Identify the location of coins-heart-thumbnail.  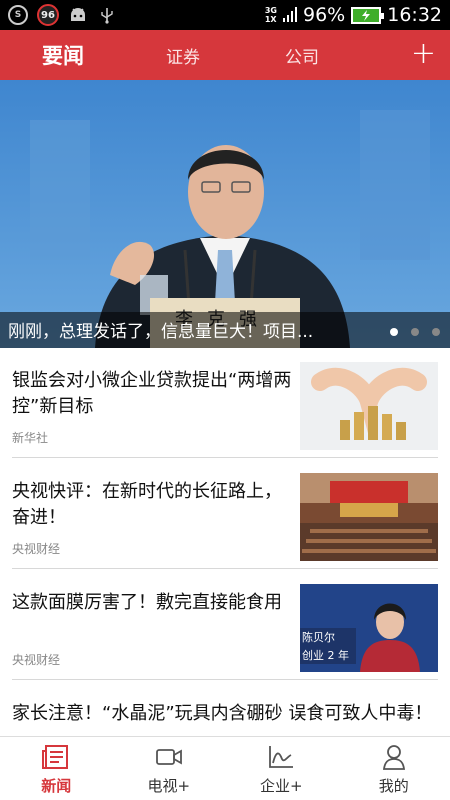
(369, 406).